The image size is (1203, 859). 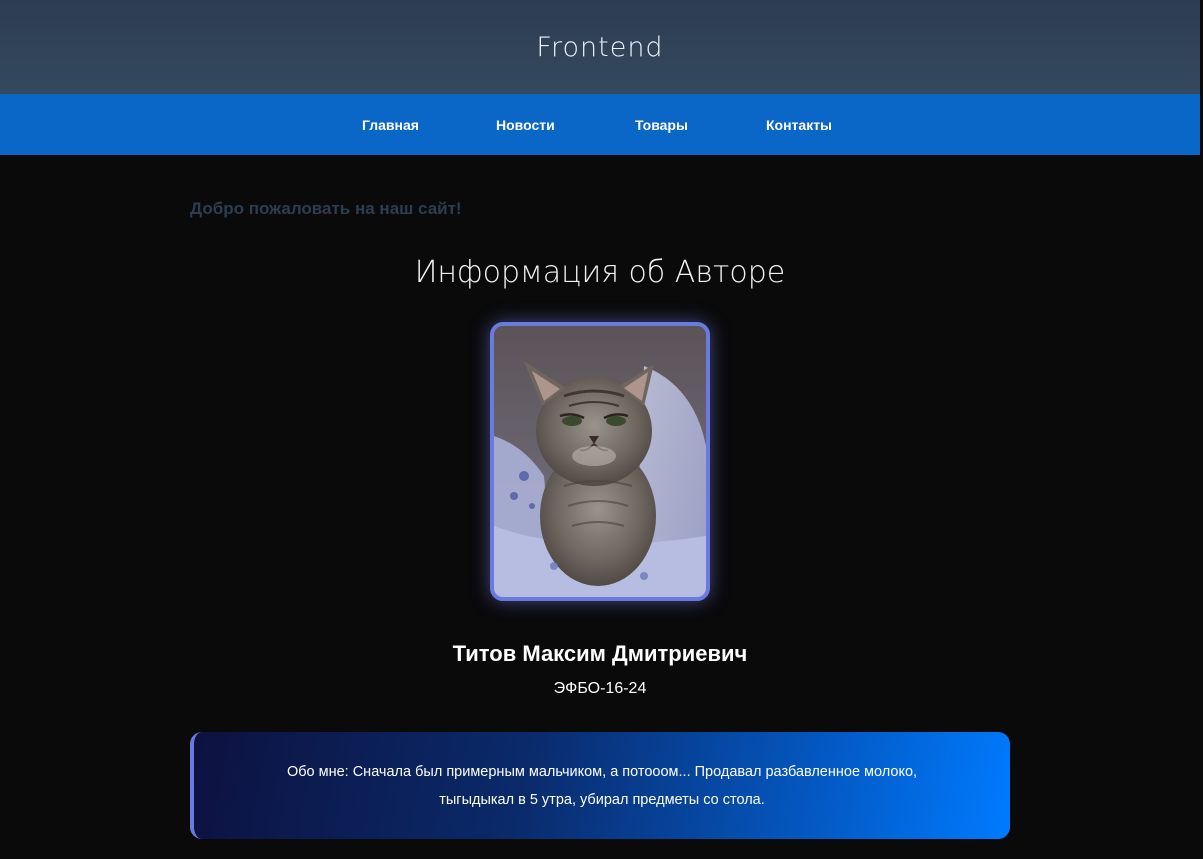 What do you see at coordinates (600, 272) in the screenshot?
I see `section-title: Информация об Авторе` at bounding box center [600, 272].